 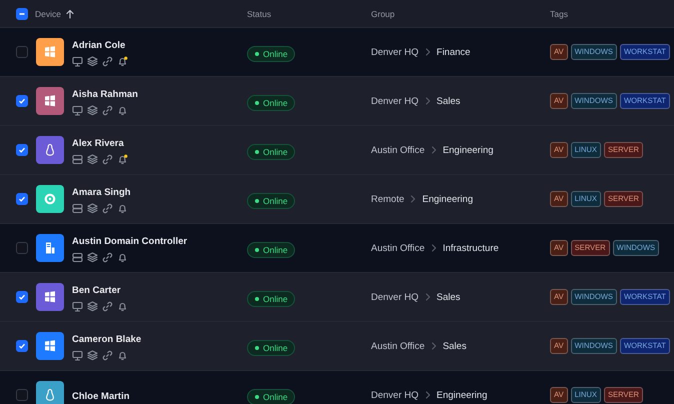 I want to click on device-name: Austin Domain Controller, so click(x=130, y=241).